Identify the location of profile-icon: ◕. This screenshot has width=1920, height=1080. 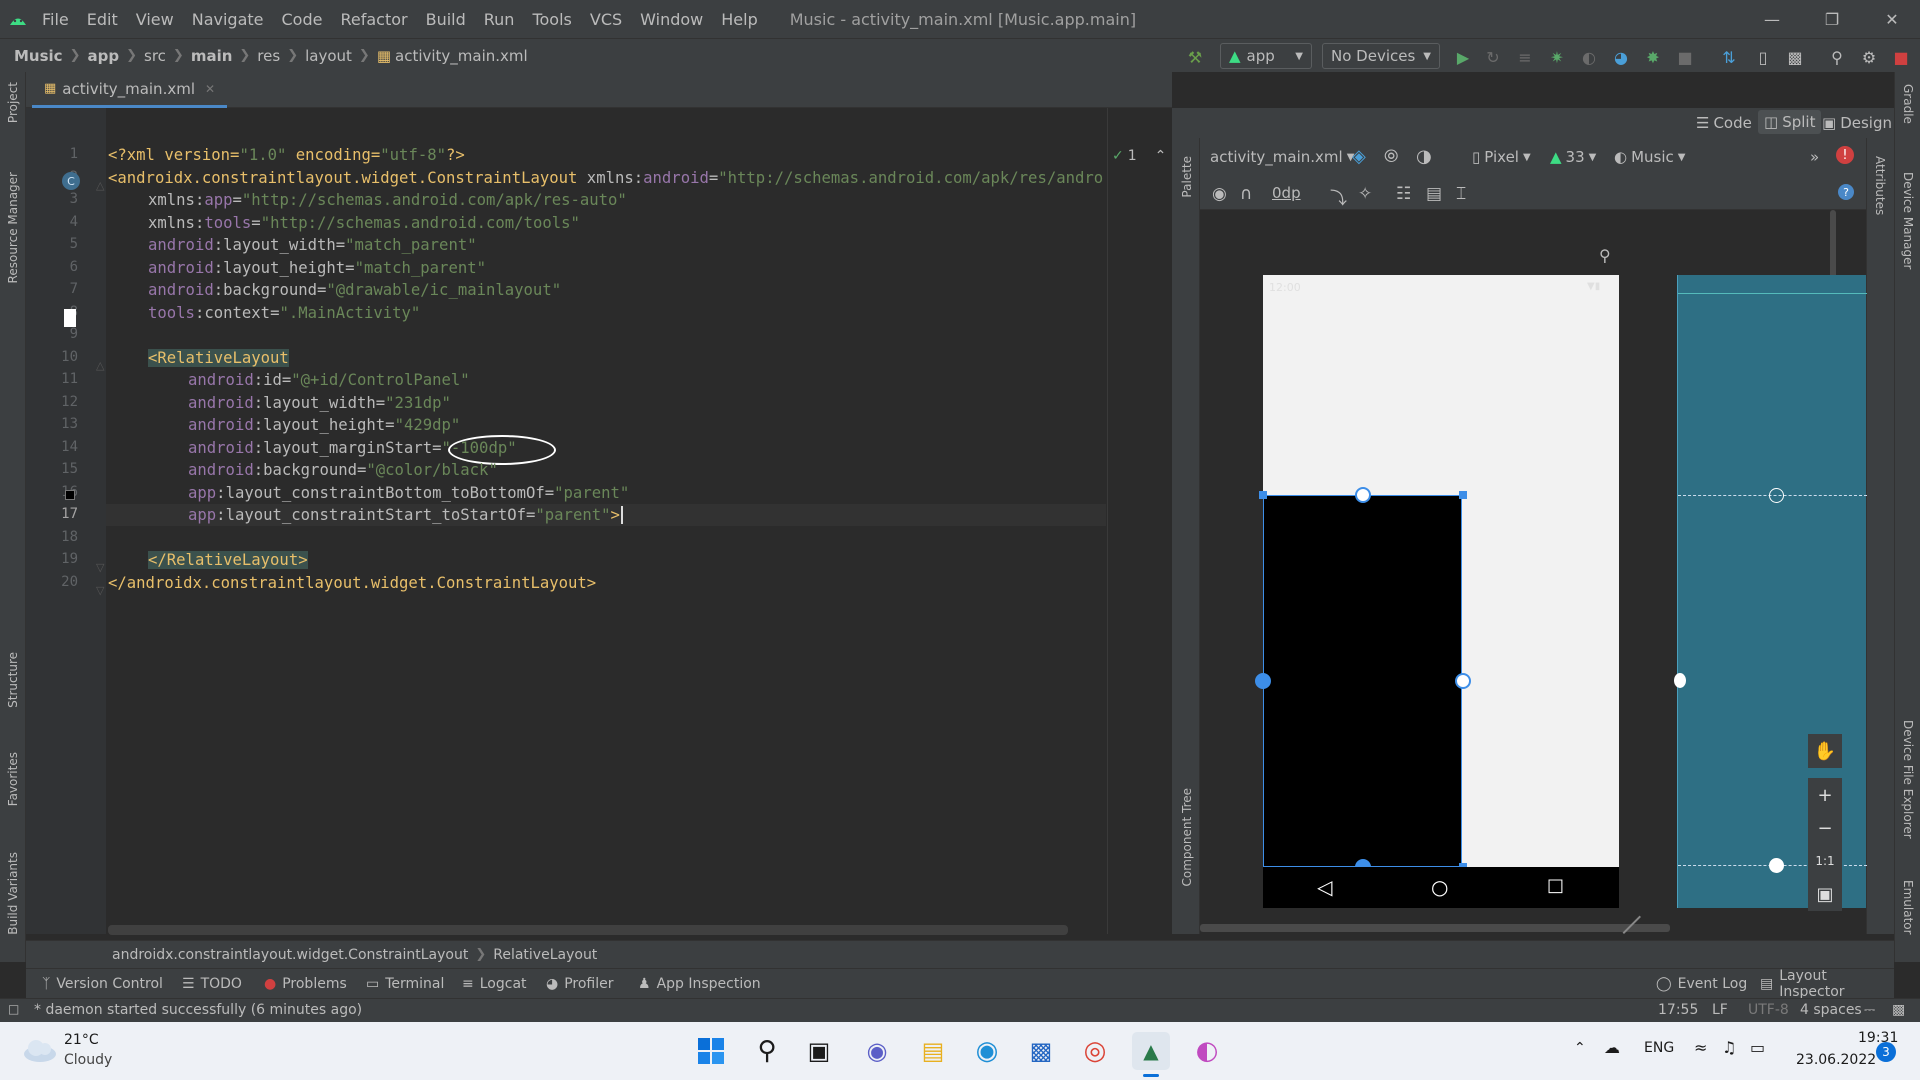
(1621, 57).